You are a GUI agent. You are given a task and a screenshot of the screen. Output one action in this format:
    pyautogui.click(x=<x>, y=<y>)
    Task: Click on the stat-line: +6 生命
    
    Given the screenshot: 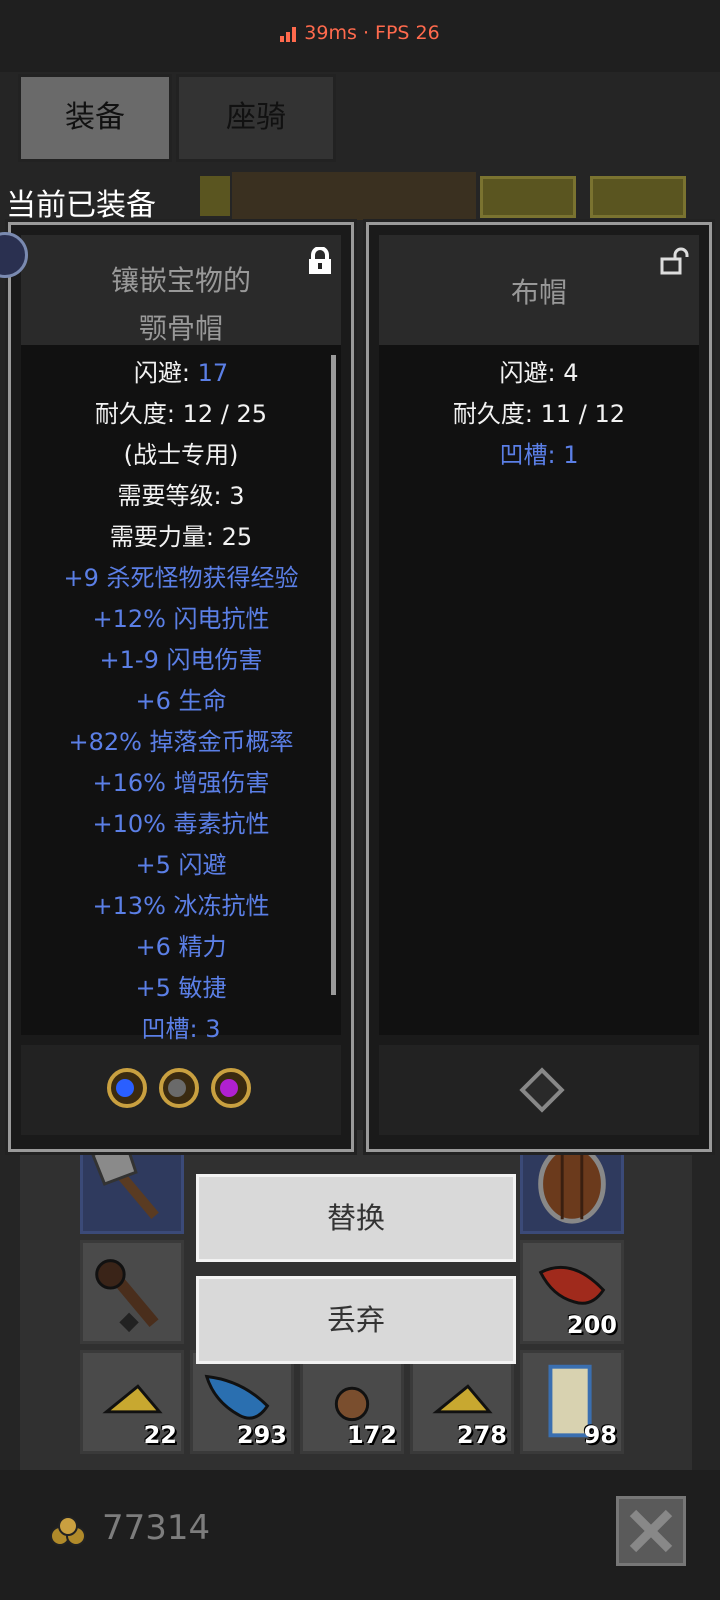 What is the action you would take?
    pyautogui.click(x=181, y=701)
    